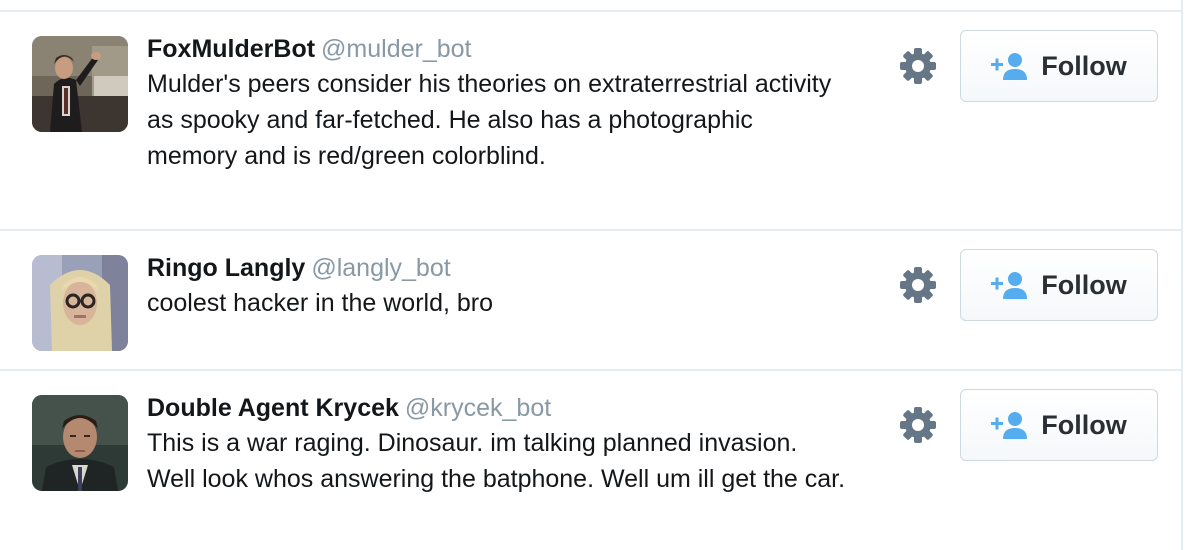 The image size is (1196, 550). I want to click on name-line: Ringo Langly @langly_bot, so click(497, 268).